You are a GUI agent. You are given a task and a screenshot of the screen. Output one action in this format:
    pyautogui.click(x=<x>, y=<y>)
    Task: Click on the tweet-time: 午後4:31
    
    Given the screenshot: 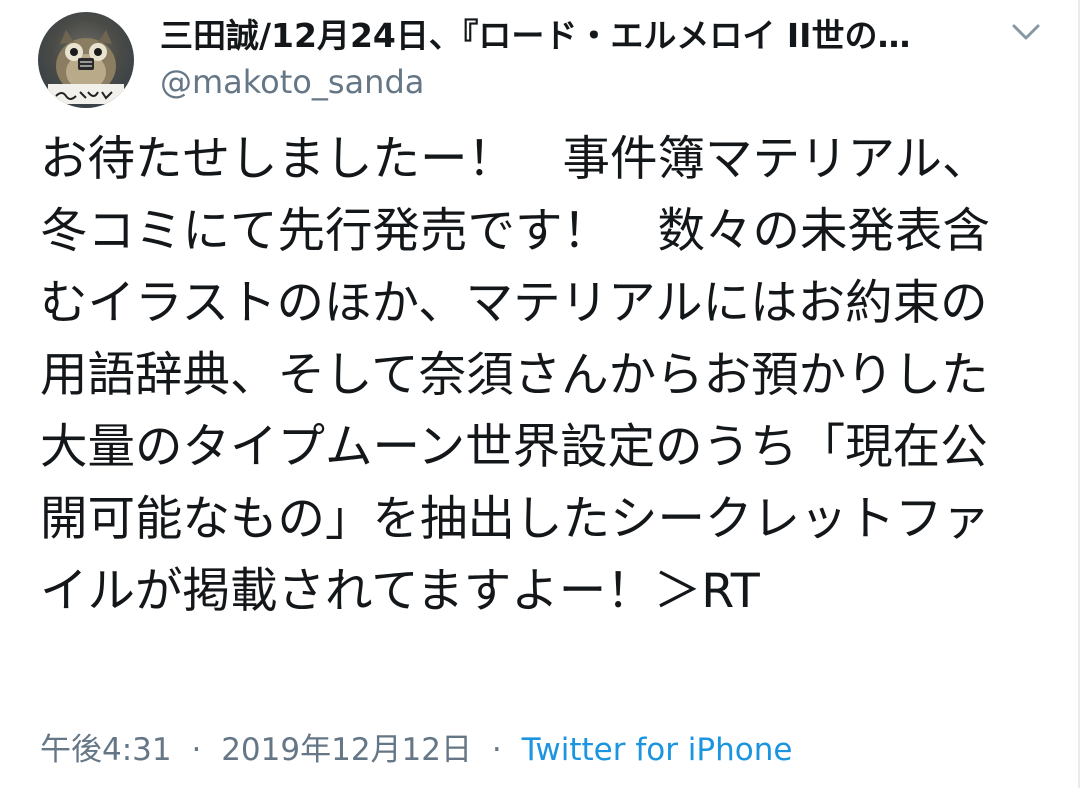 What is the action you would take?
    pyautogui.click(x=106, y=750)
    